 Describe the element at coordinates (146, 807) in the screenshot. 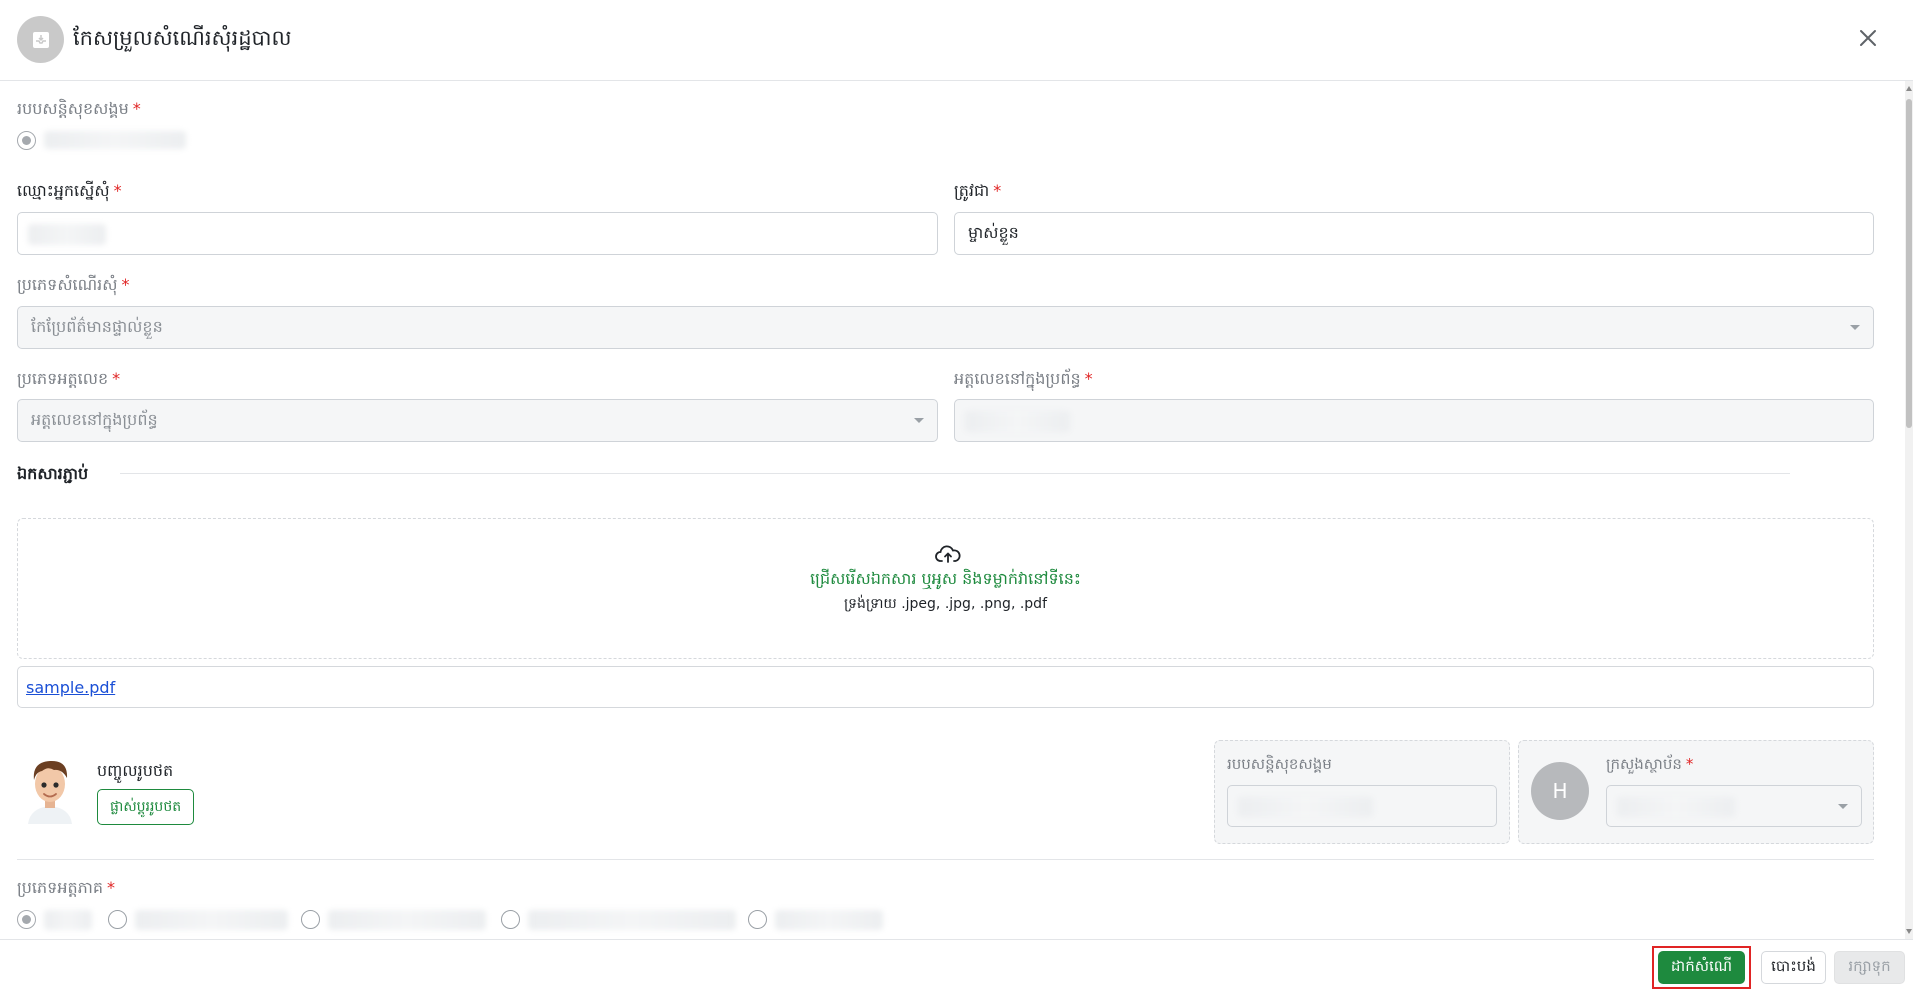

I see `change-photo-button: ផ្លាស់ប្ដូររូបថត` at that location.